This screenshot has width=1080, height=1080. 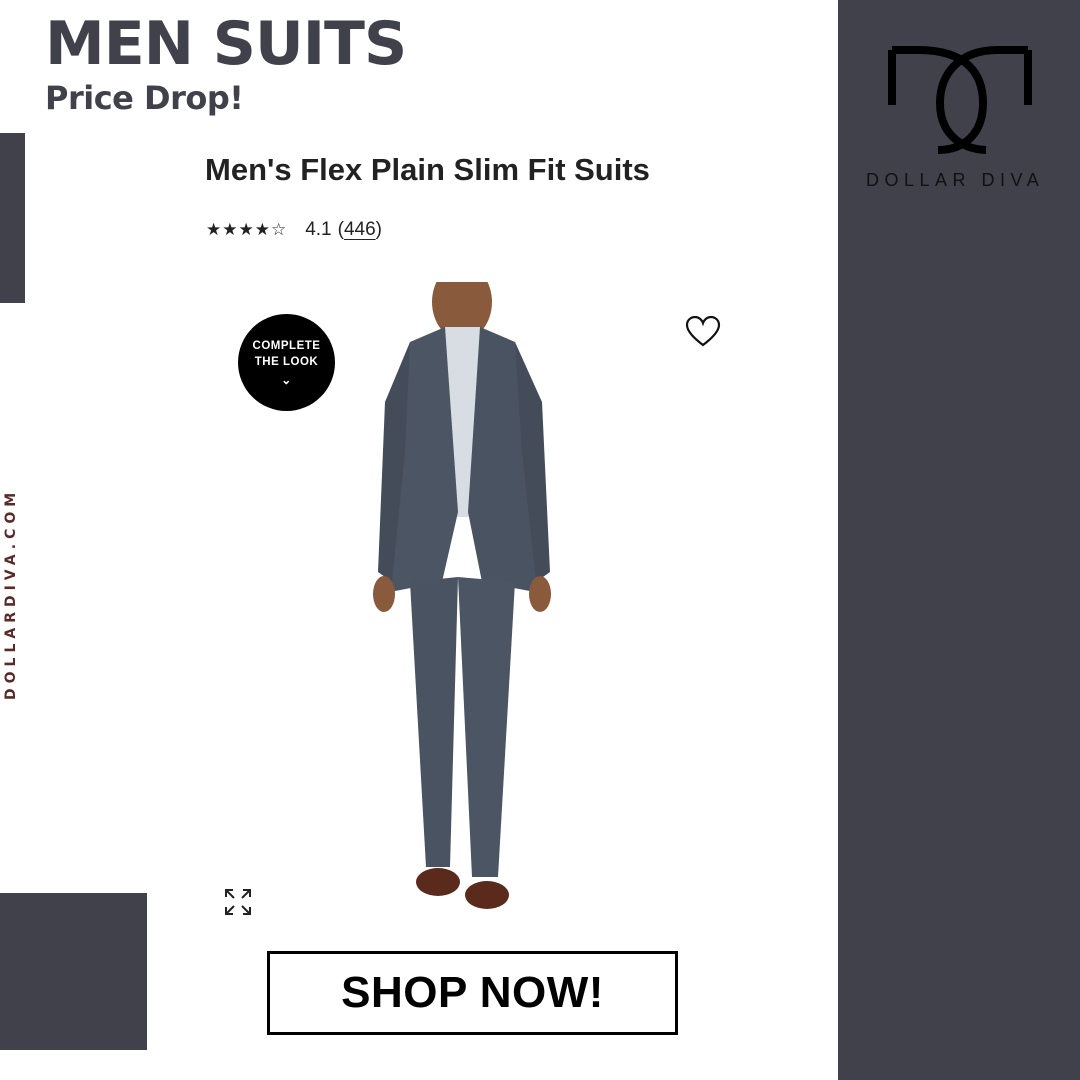 I want to click on complete-the-look-button: COMPLETE THE LOOK ⌄, so click(x=286, y=362).